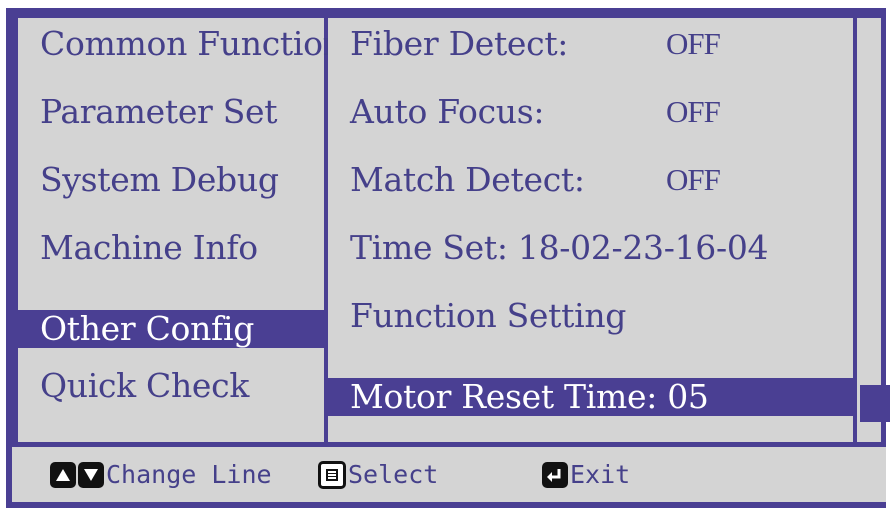 Image resolution: width=892 pixels, height=516 pixels. What do you see at coordinates (447, 111) in the screenshot?
I see `setting-label: Auto Focus:` at bounding box center [447, 111].